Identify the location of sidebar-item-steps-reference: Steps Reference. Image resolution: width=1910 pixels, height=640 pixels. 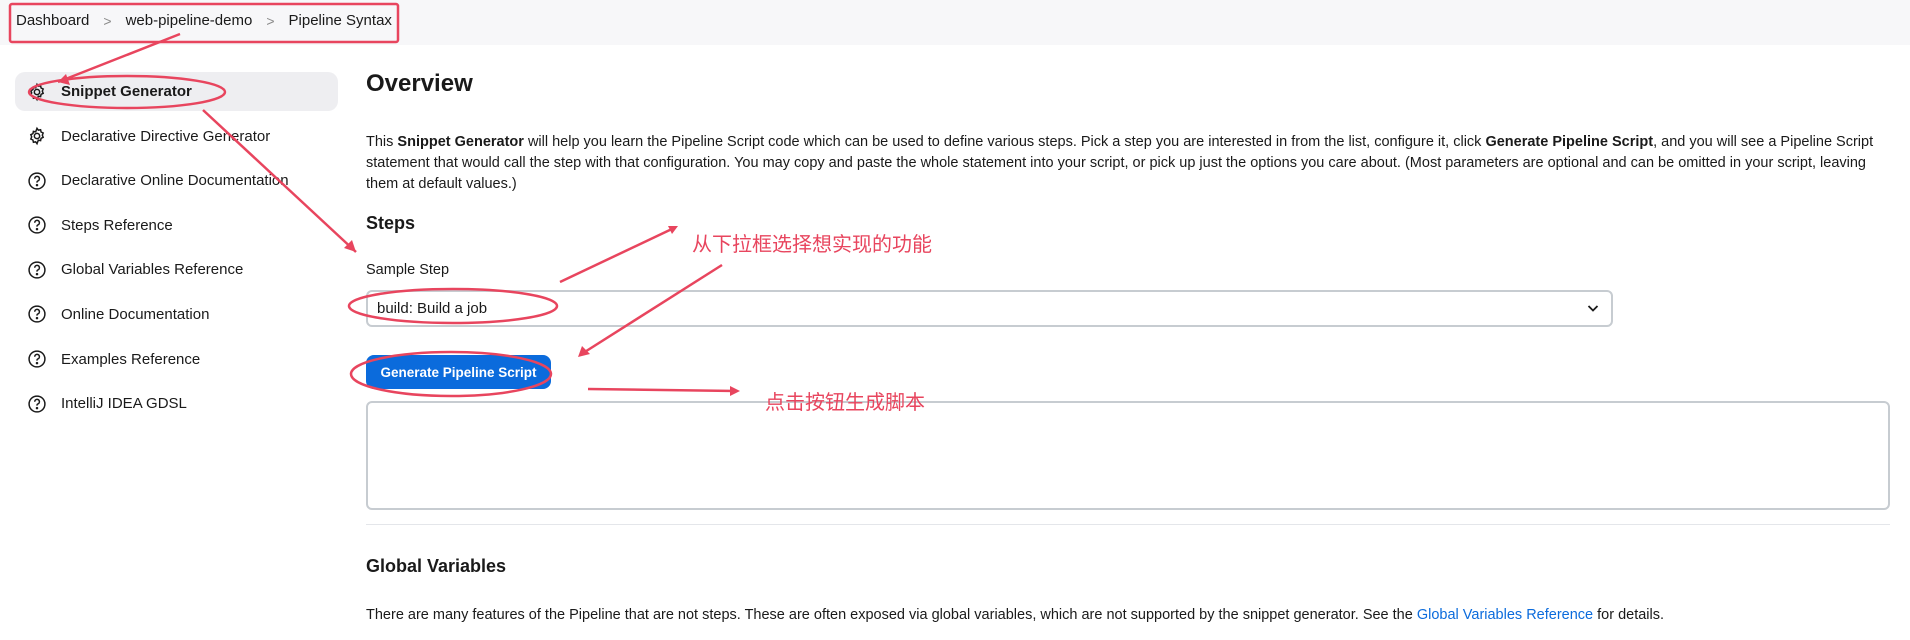
(176, 225).